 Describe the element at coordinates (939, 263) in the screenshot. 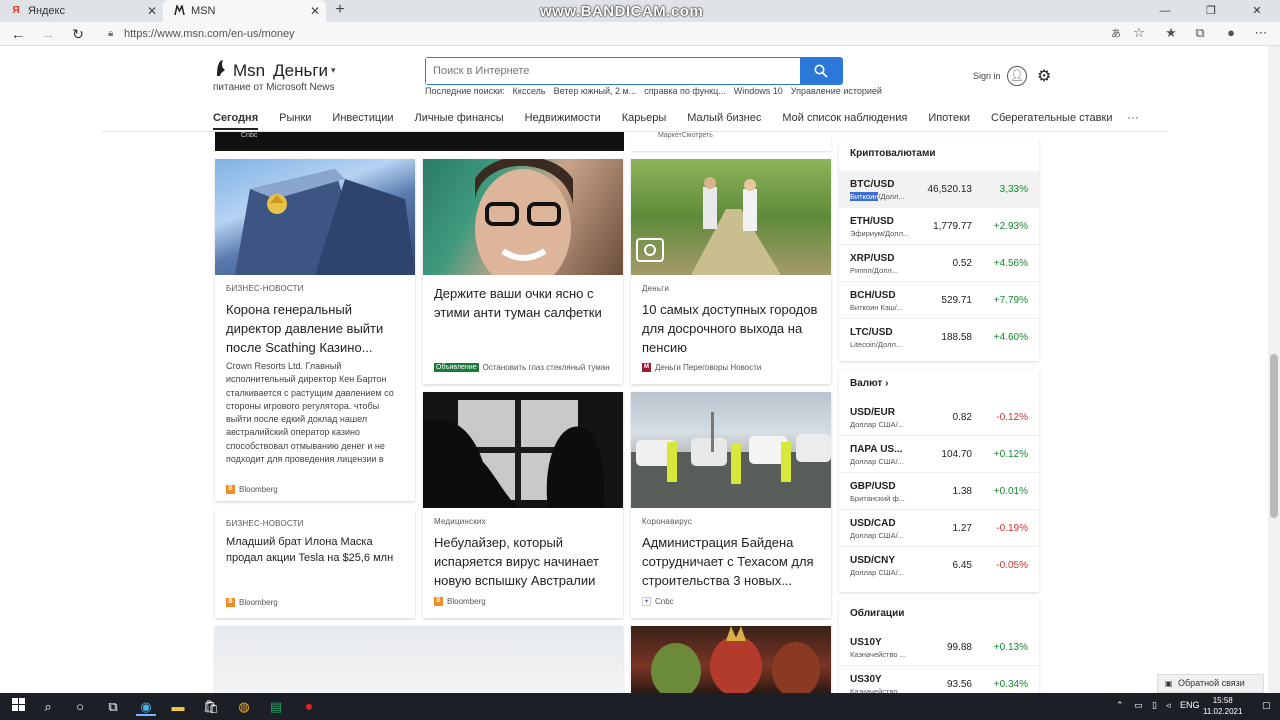

I see `quote-row: XRP/USD Риппл/Долл... 0.52 +4.56%` at that location.